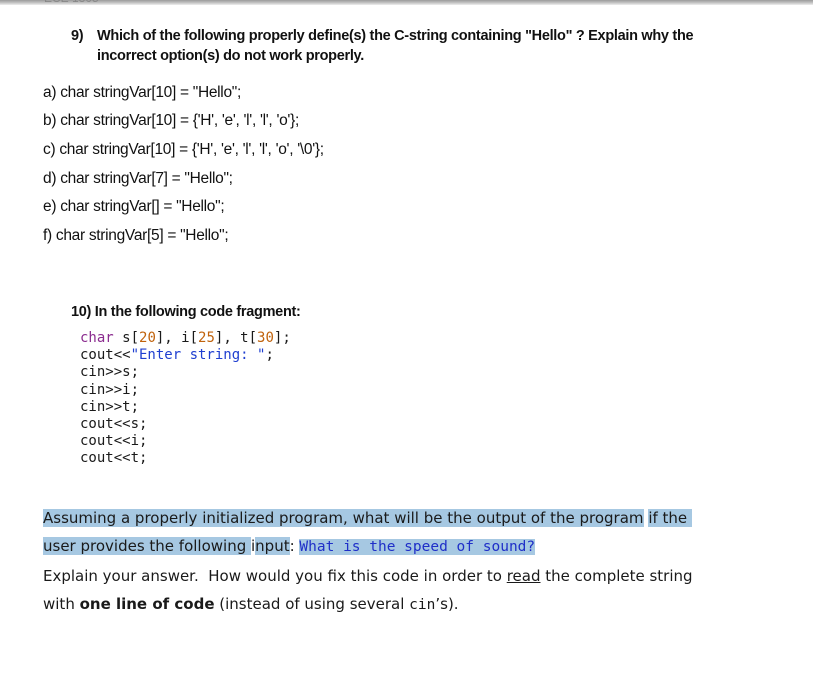  What do you see at coordinates (142, 92) in the screenshot?
I see `option-a: a) char stringVar[10] = "Hello";` at bounding box center [142, 92].